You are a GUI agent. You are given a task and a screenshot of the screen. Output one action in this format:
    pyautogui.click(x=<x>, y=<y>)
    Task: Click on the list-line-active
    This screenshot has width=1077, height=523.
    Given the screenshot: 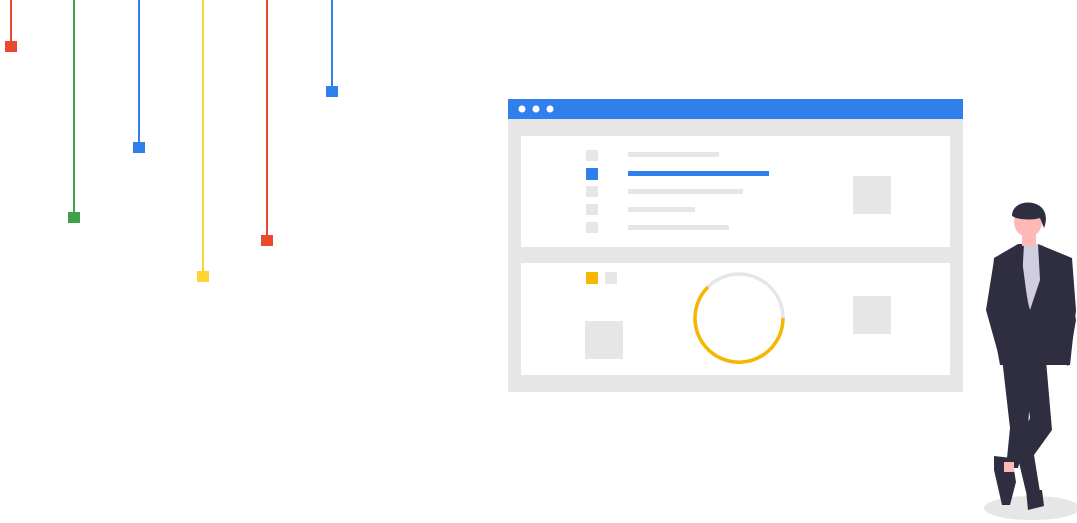 What is the action you would take?
    pyautogui.click(x=698, y=173)
    